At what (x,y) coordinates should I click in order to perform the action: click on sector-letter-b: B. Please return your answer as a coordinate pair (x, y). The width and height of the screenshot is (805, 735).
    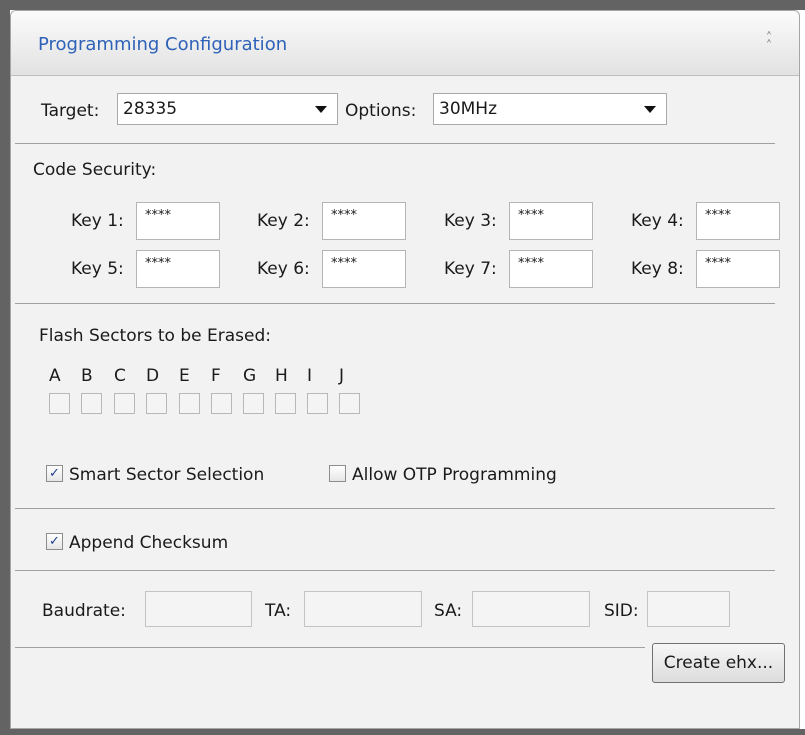
    Looking at the image, I should click on (87, 376).